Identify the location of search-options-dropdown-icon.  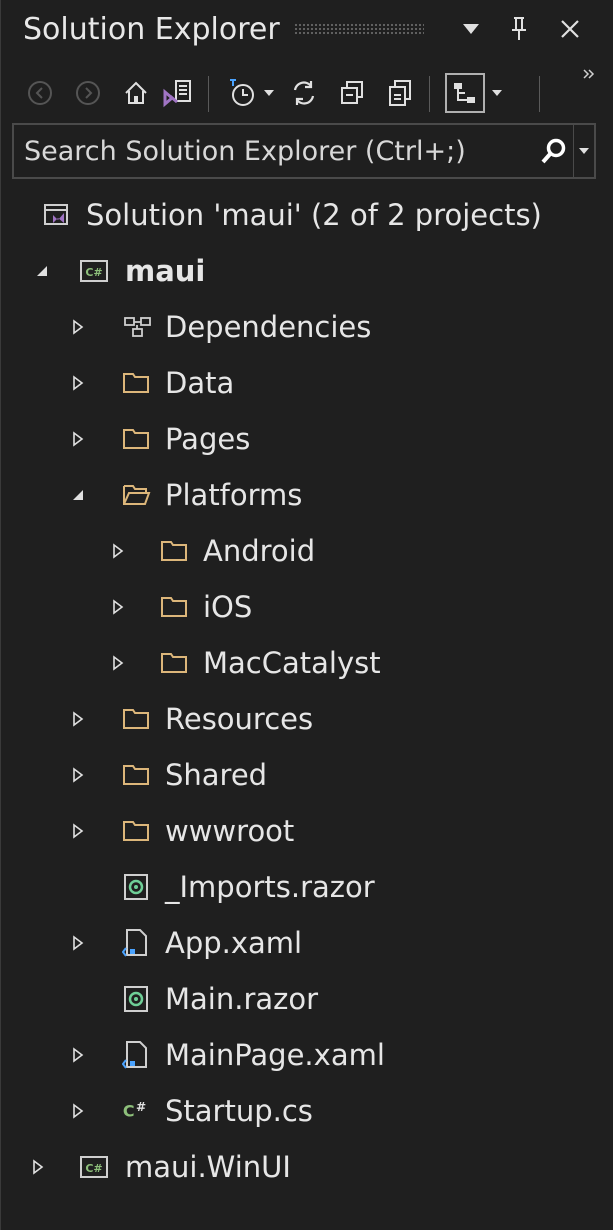
(583, 151).